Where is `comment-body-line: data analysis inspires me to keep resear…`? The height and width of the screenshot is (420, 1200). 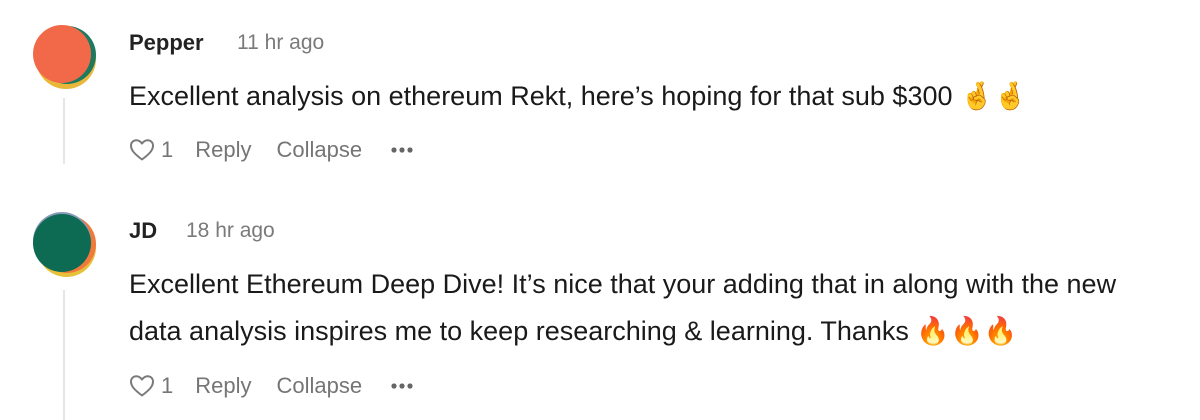
comment-body-line: data analysis inspires me to keep resear… is located at coordinates (573, 331).